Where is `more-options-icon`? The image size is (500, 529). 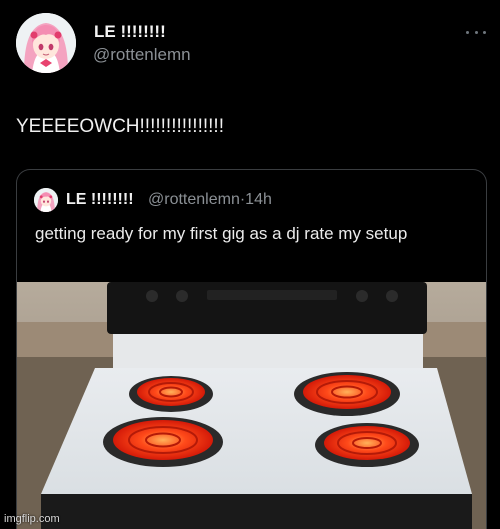
more-options-icon is located at coordinates (476, 32).